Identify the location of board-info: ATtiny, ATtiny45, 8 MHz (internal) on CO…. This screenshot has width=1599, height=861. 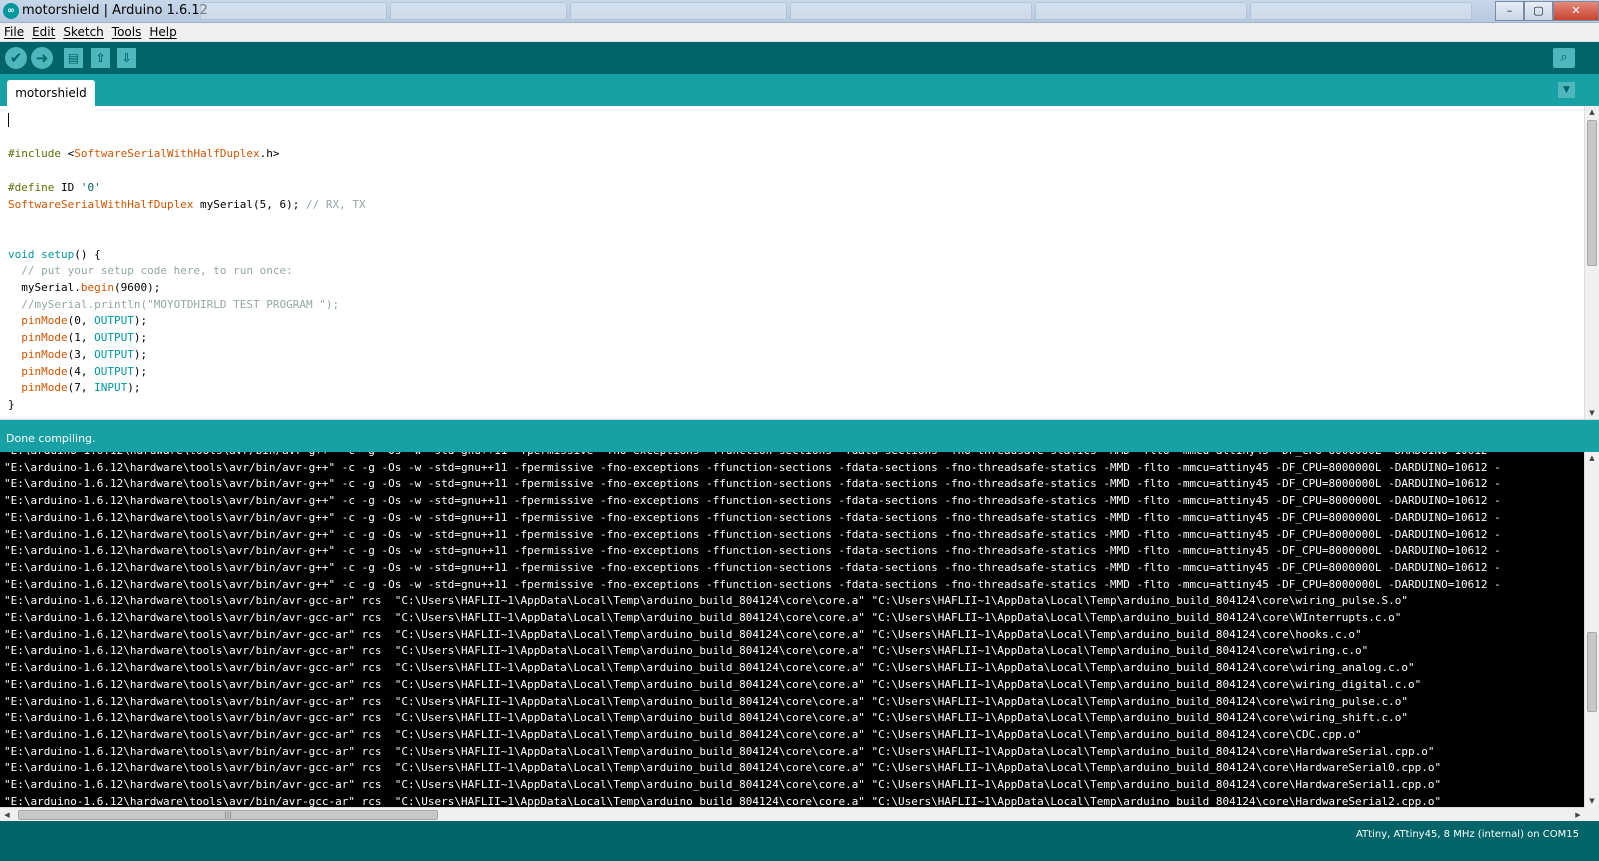
(1467, 834).